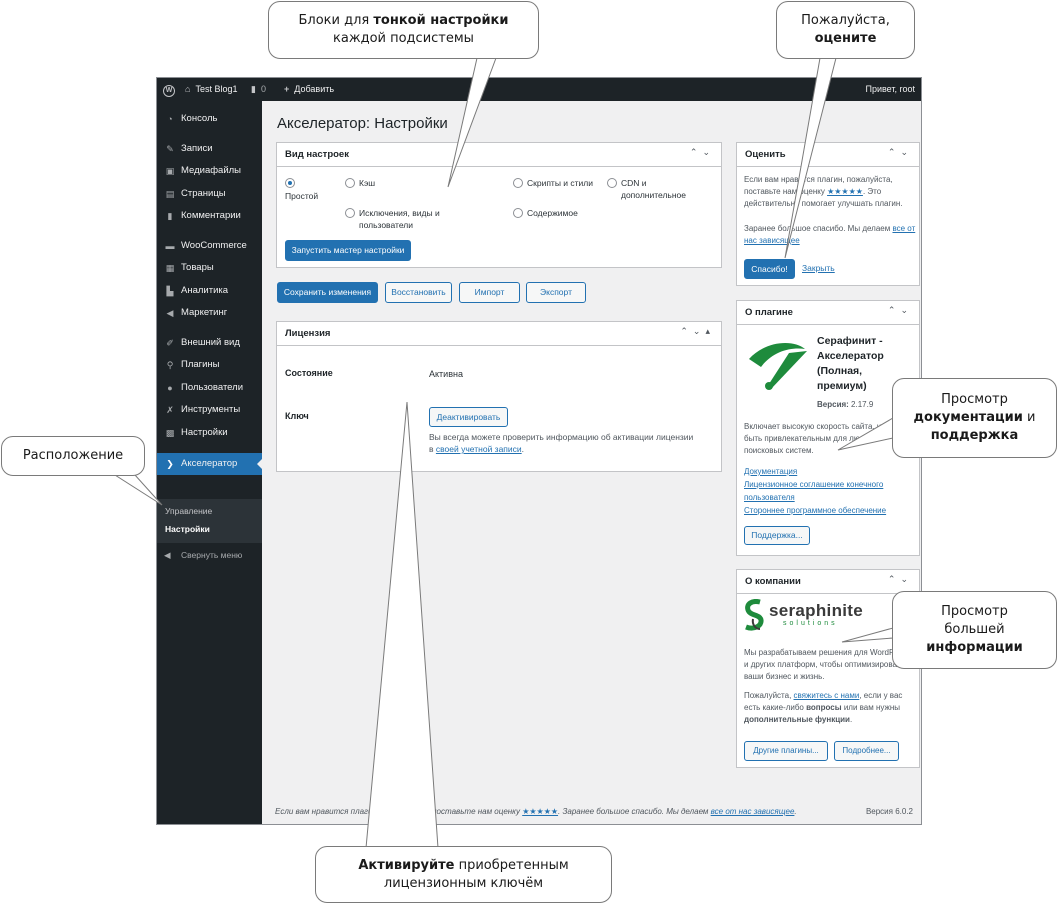 This screenshot has height=905, width=1060. Describe the element at coordinates (209, 149) in the screenshot. I see `sidebar-item-posts: ✎ Записи` at that location.